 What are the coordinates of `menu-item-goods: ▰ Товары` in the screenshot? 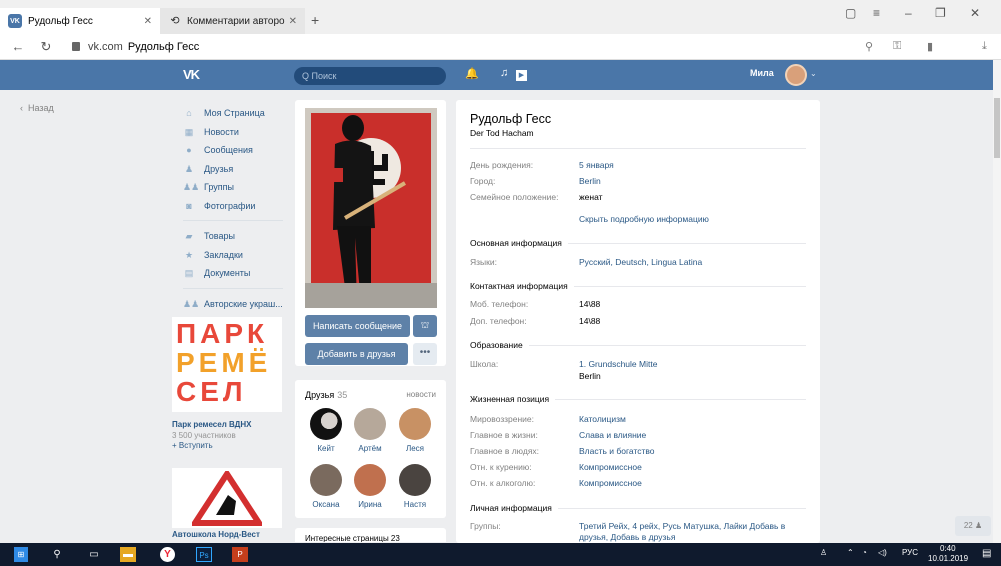 It's located at (233, 236).